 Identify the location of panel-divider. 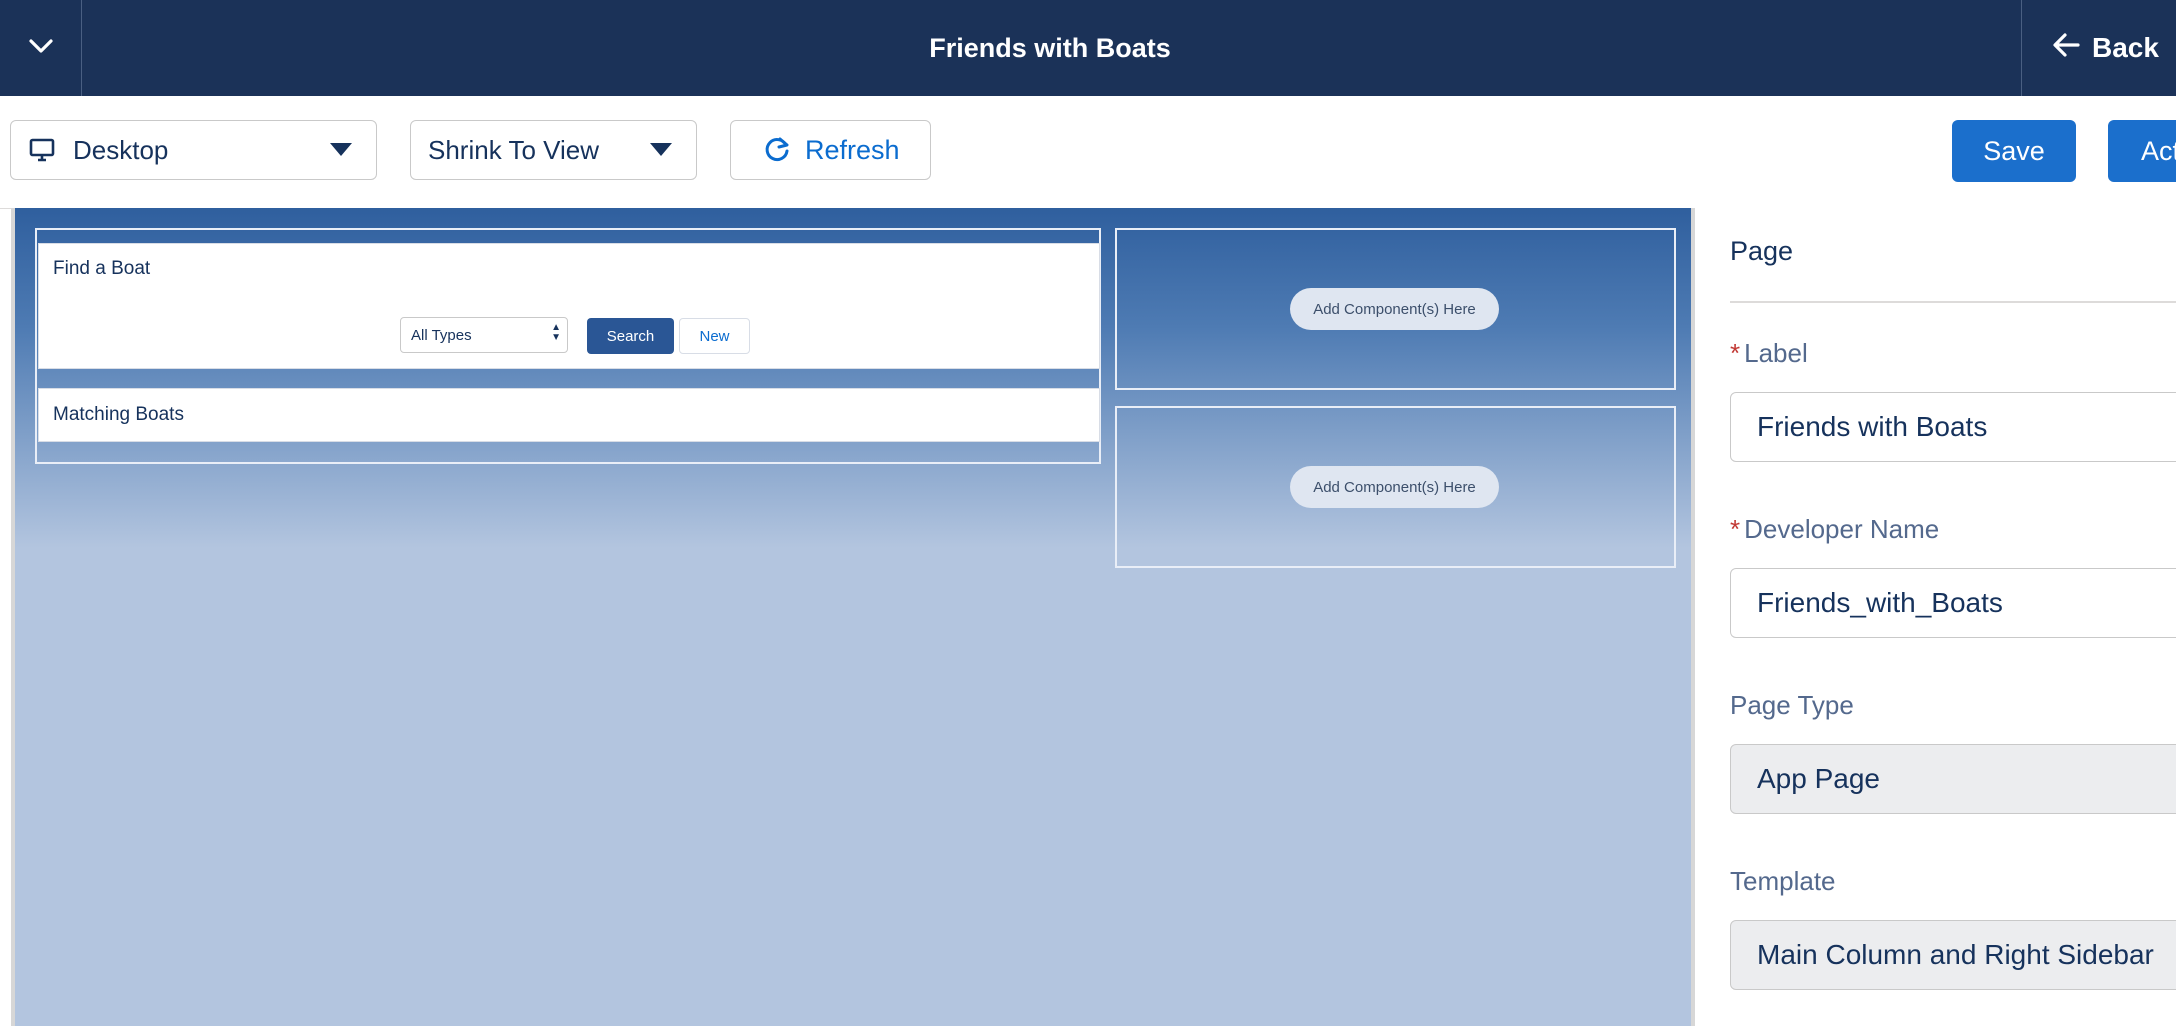
(1953, 302).